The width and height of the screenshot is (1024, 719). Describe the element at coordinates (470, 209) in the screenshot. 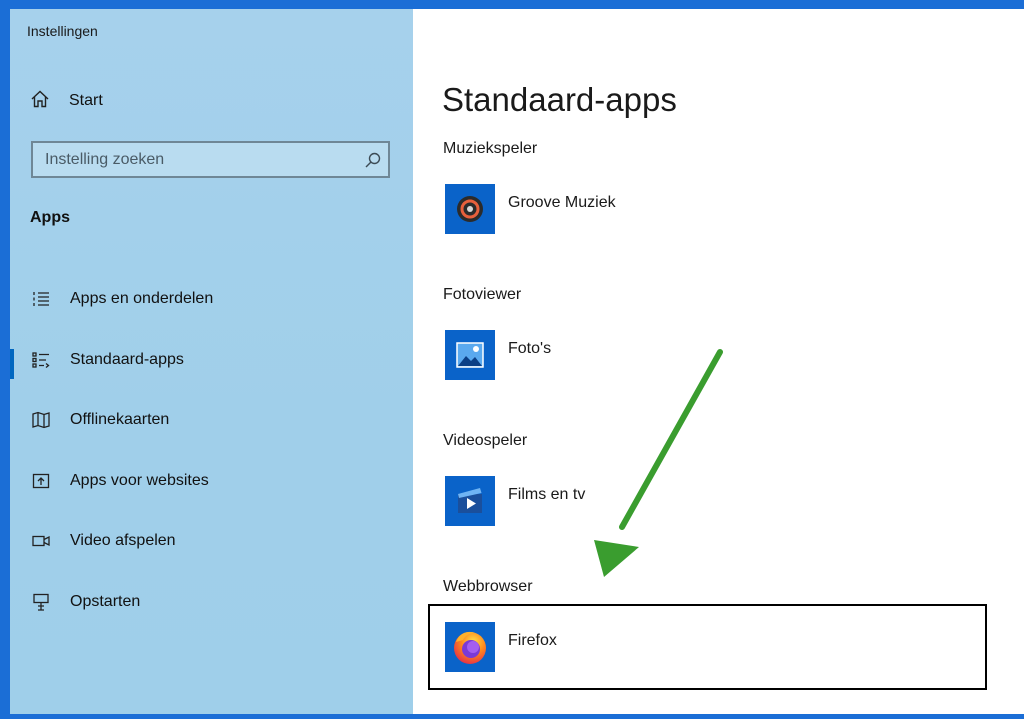

I see `groove-music-icon` at that location.